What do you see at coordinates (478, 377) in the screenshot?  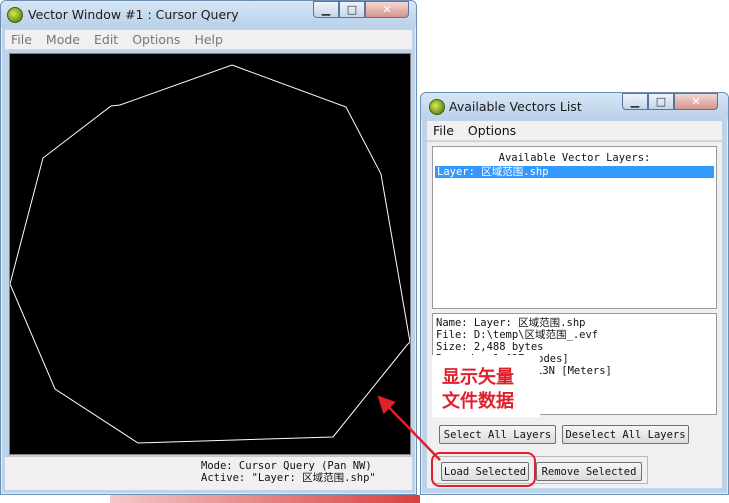 I see `annotation-line-1: 显示矢量` at bounding box center [478, 377].